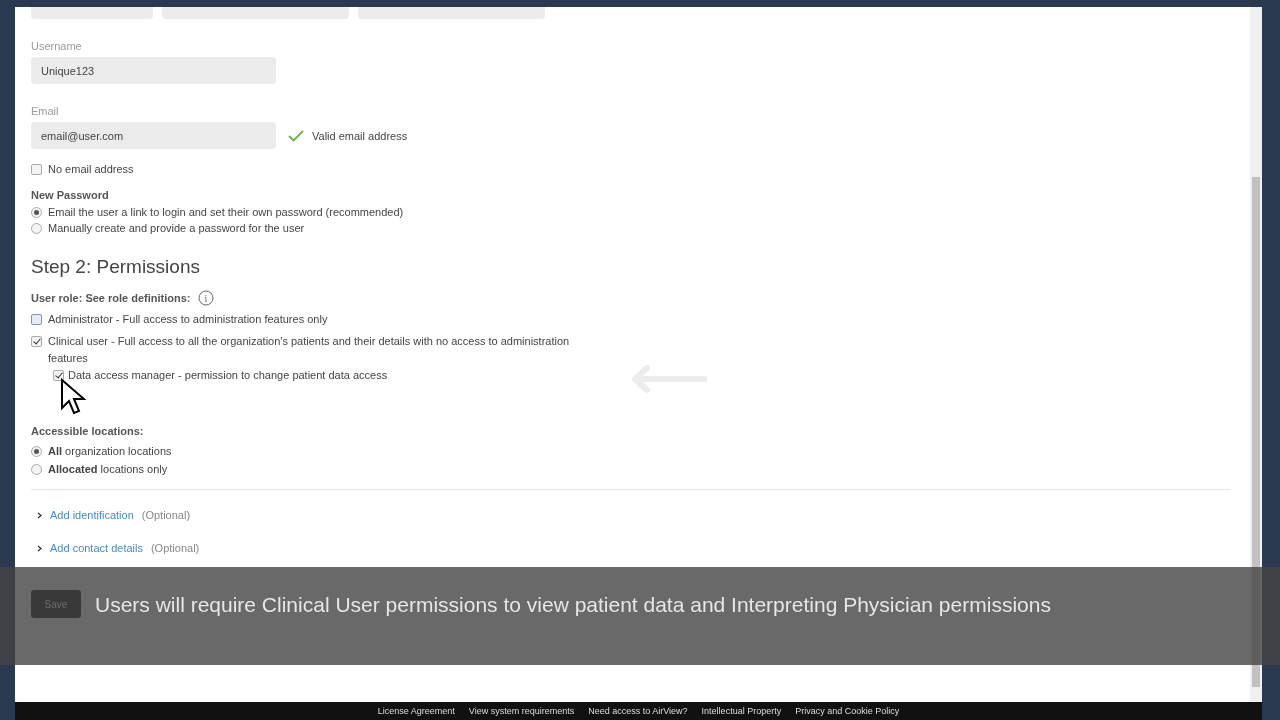  I want to click on checkmark-icon, so click(296, 135).